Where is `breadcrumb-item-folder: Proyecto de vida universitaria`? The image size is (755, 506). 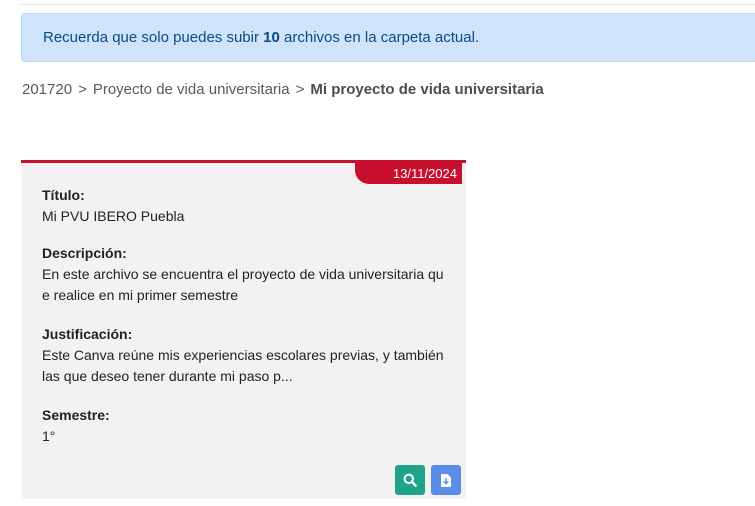
breadcrumb-item-folder: Proyecto de vida universitaria is located at coordinates (191, 89).